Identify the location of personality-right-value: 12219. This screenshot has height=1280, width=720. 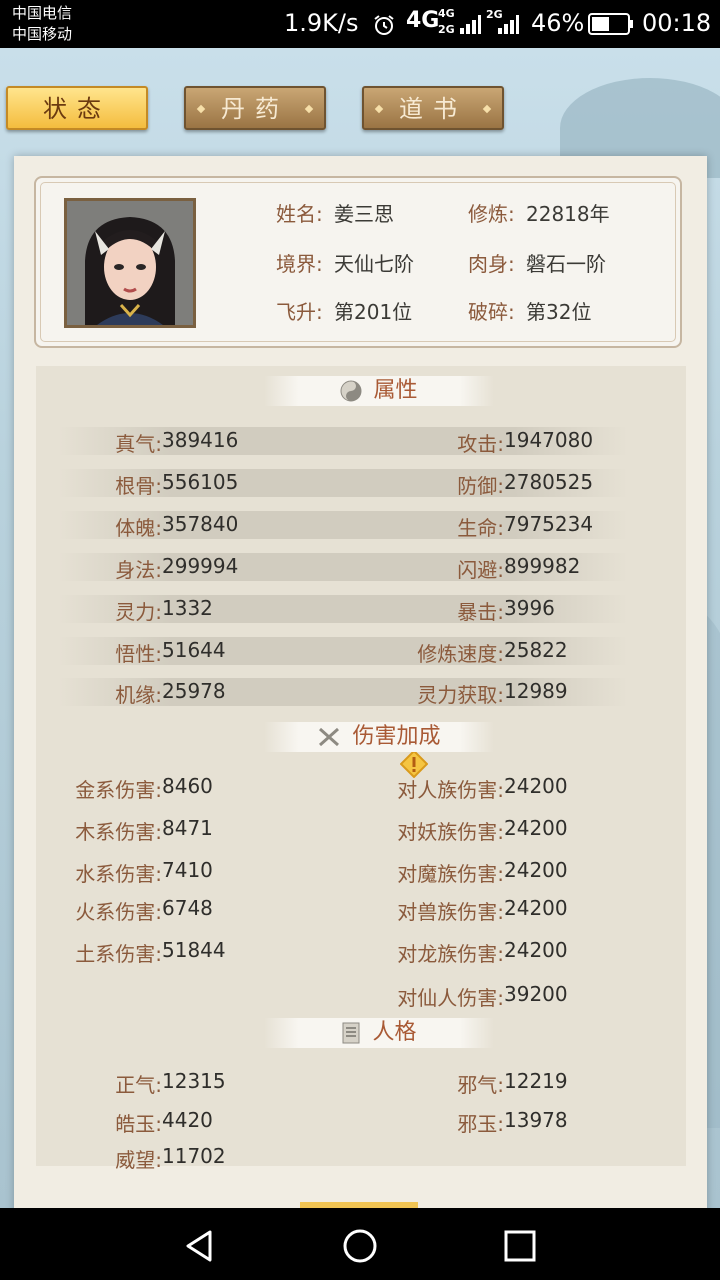
(536, 1081).